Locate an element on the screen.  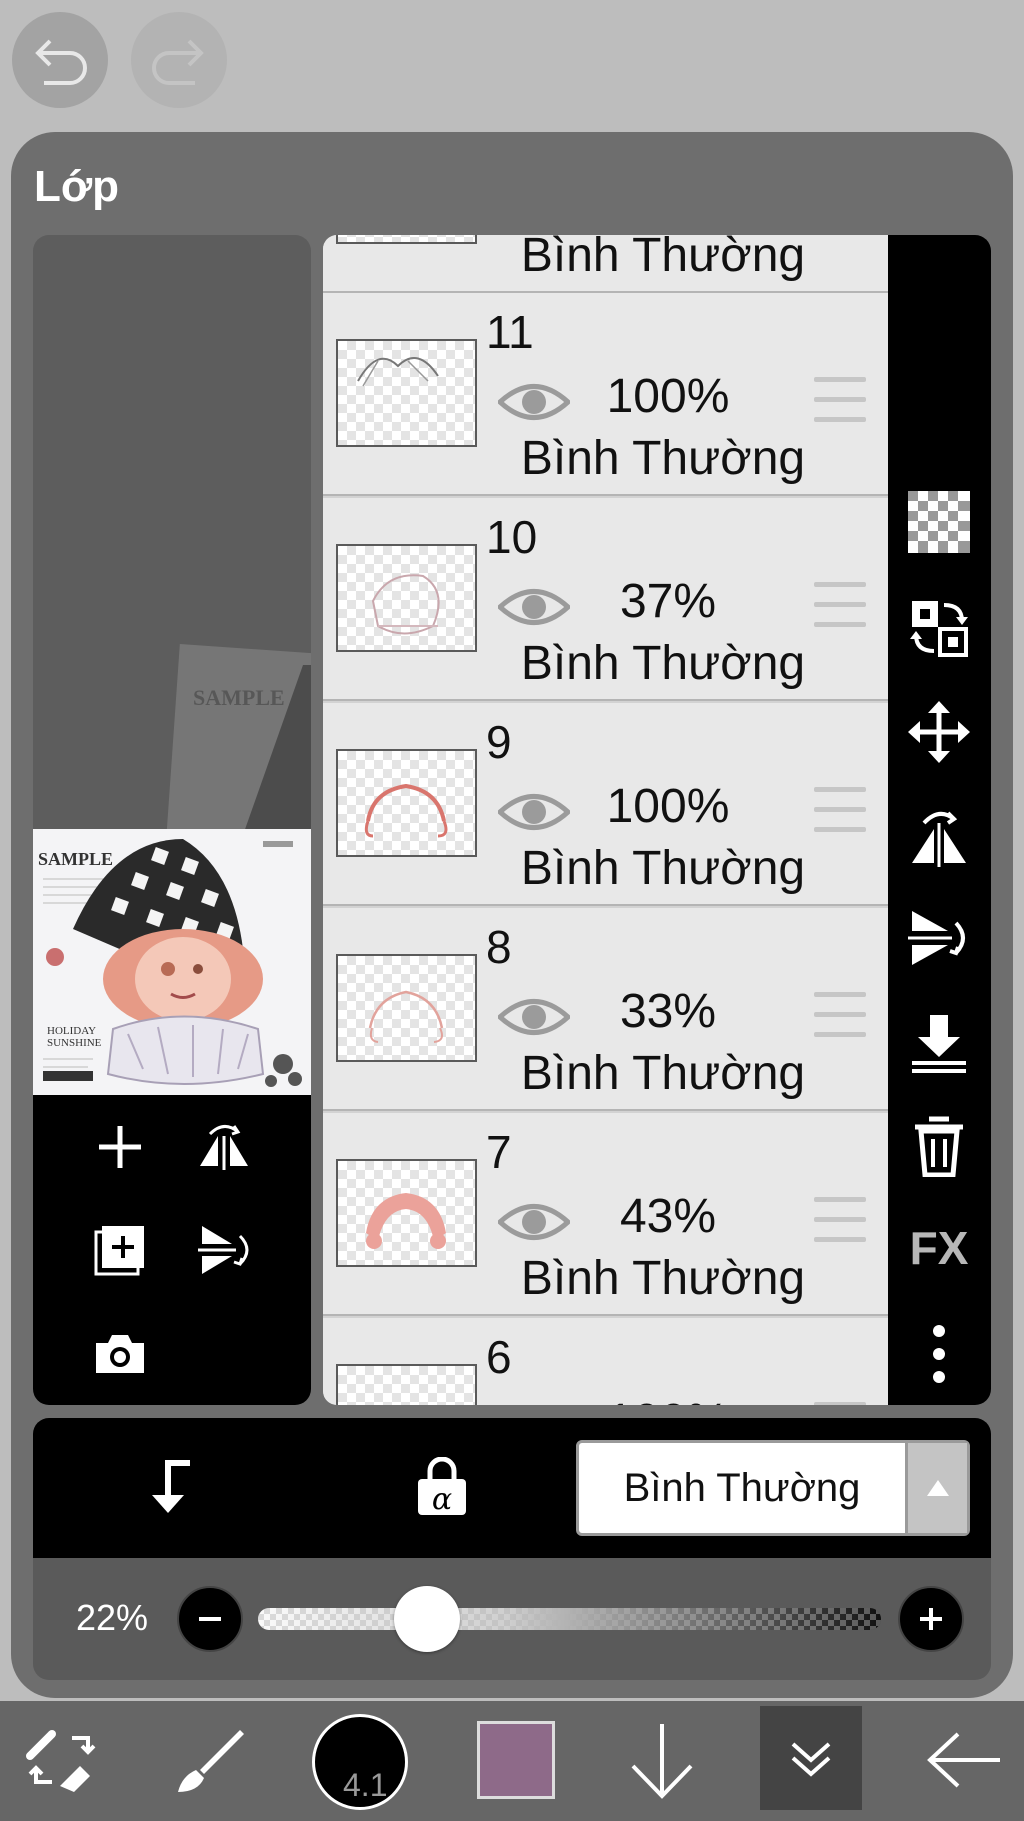
camera-button is located at coordinates (120, 1354).